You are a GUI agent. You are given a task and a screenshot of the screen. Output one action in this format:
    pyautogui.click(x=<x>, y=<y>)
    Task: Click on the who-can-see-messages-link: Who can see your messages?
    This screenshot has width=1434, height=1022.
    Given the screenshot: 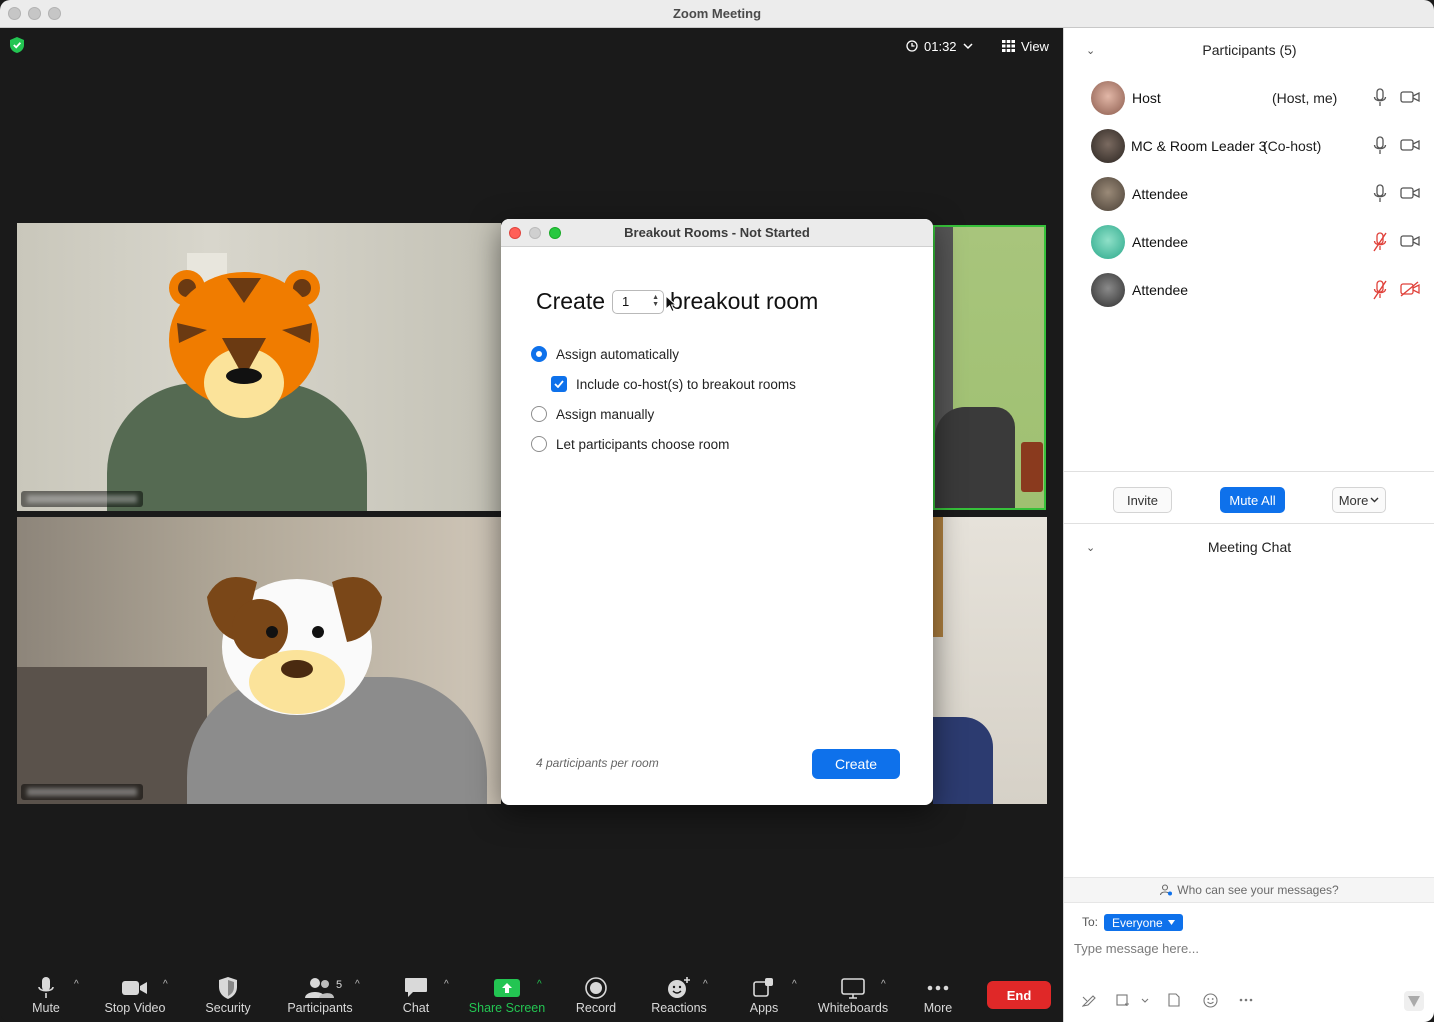 What is the action you would take?
    pyautogui.click(x=1249, y=890)
    